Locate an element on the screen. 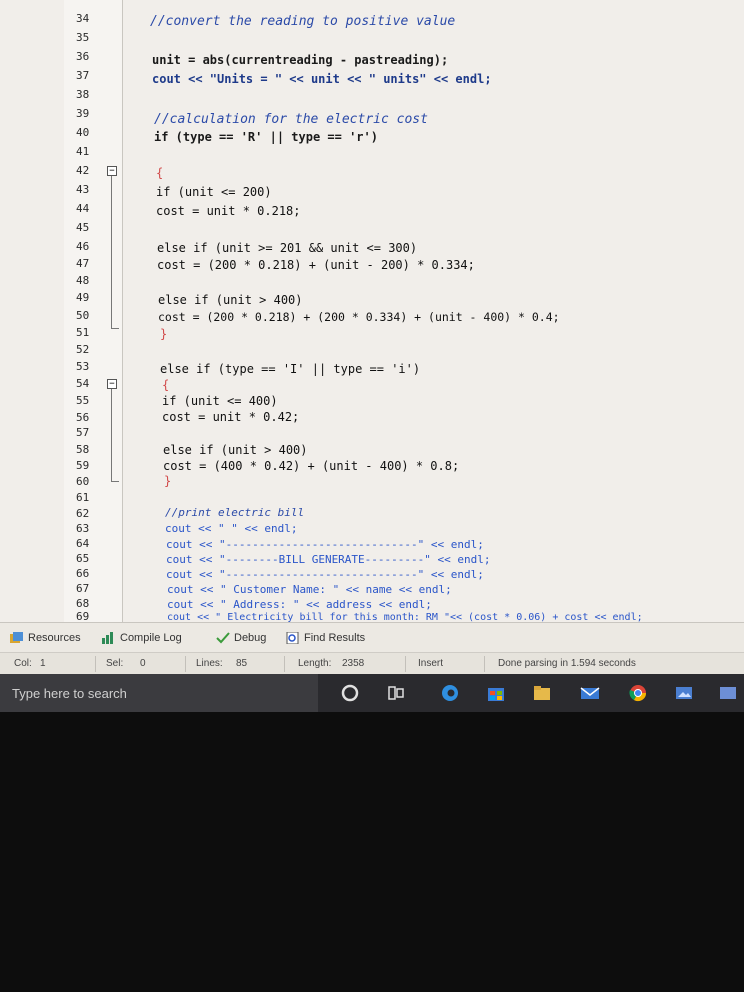 This screenshot has width=744, height=992. tab-debug: Debug is located at coordinates (241, 638).